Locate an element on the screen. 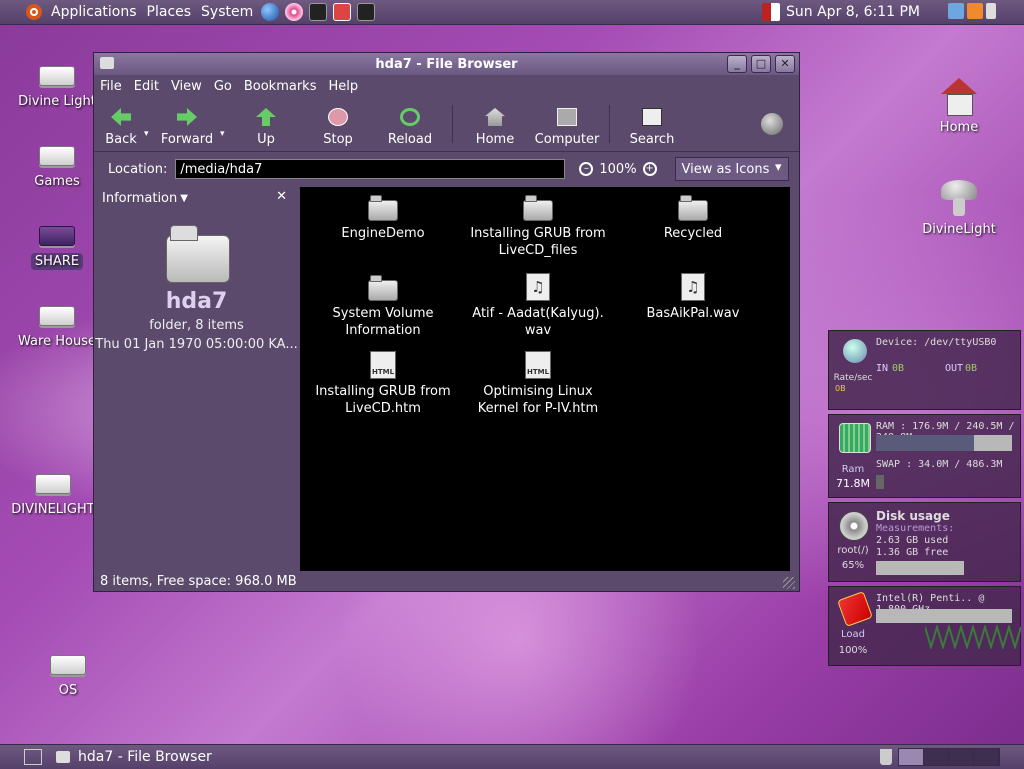 This screenshot has width=1024, height=769. search-button: Search is located at coordinates (652, 129).